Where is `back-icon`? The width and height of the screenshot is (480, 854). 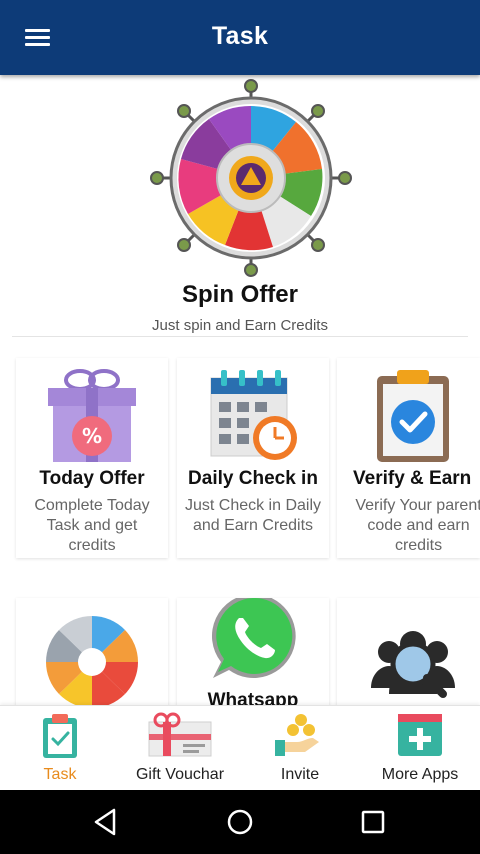 back-icon is located at coordinates (106, 822).